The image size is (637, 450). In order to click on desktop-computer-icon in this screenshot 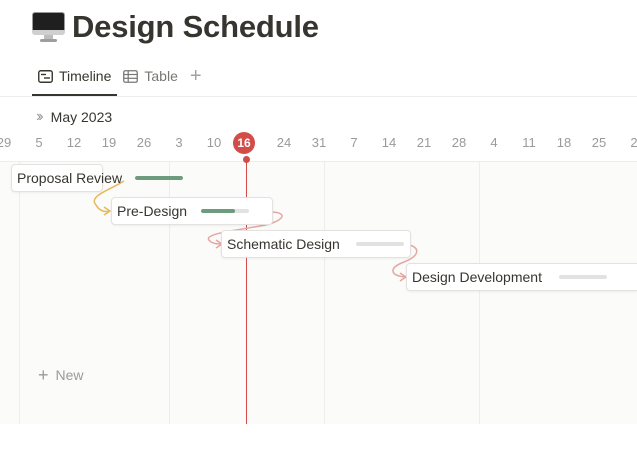, I will do `click(48, 27)`.